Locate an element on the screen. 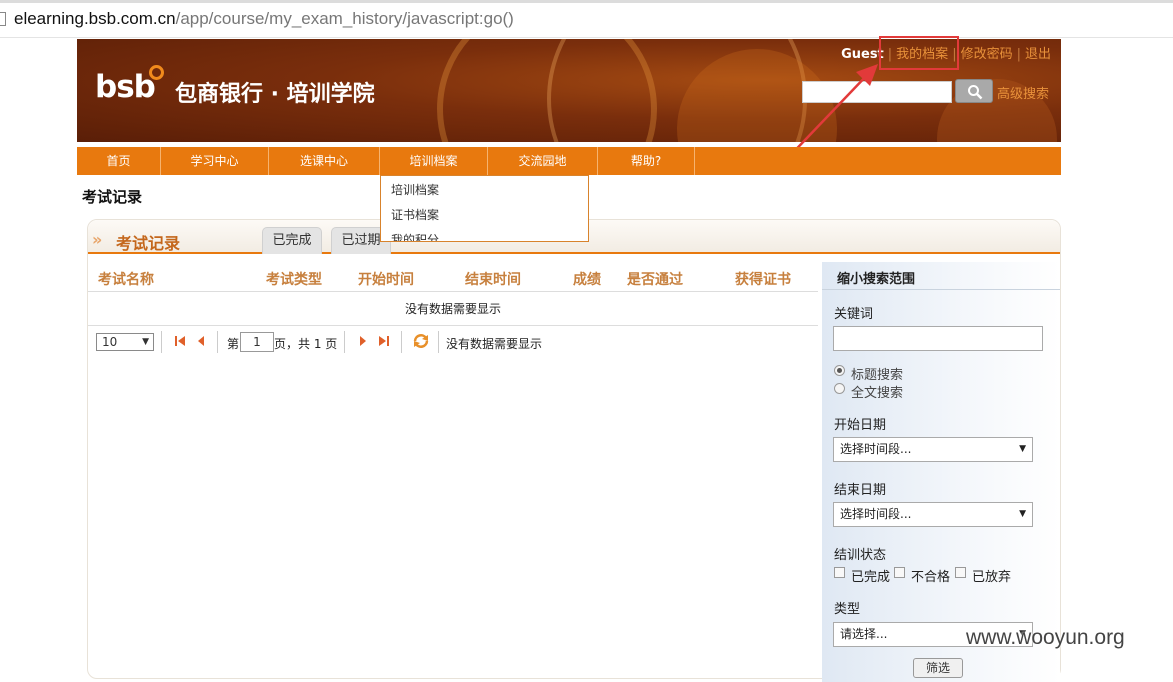 The height and width of the screenshot is (682, 1173). nav-item-course-selection: 选课中心 is located at coordinates (324, 161).